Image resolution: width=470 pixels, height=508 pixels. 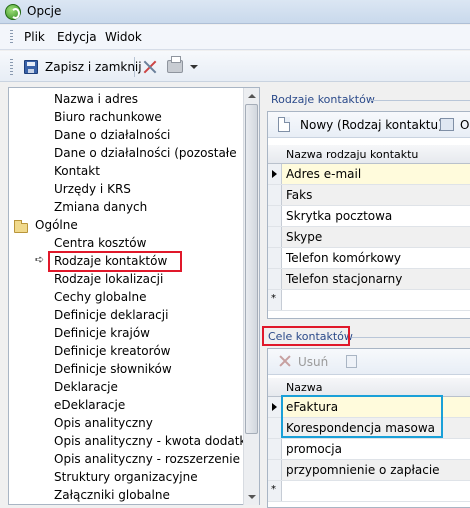 What do you see at coordinates (86, 387) in the screenshot?
I see `tree-item: Deklaracje` at bounding box center [86, 387].